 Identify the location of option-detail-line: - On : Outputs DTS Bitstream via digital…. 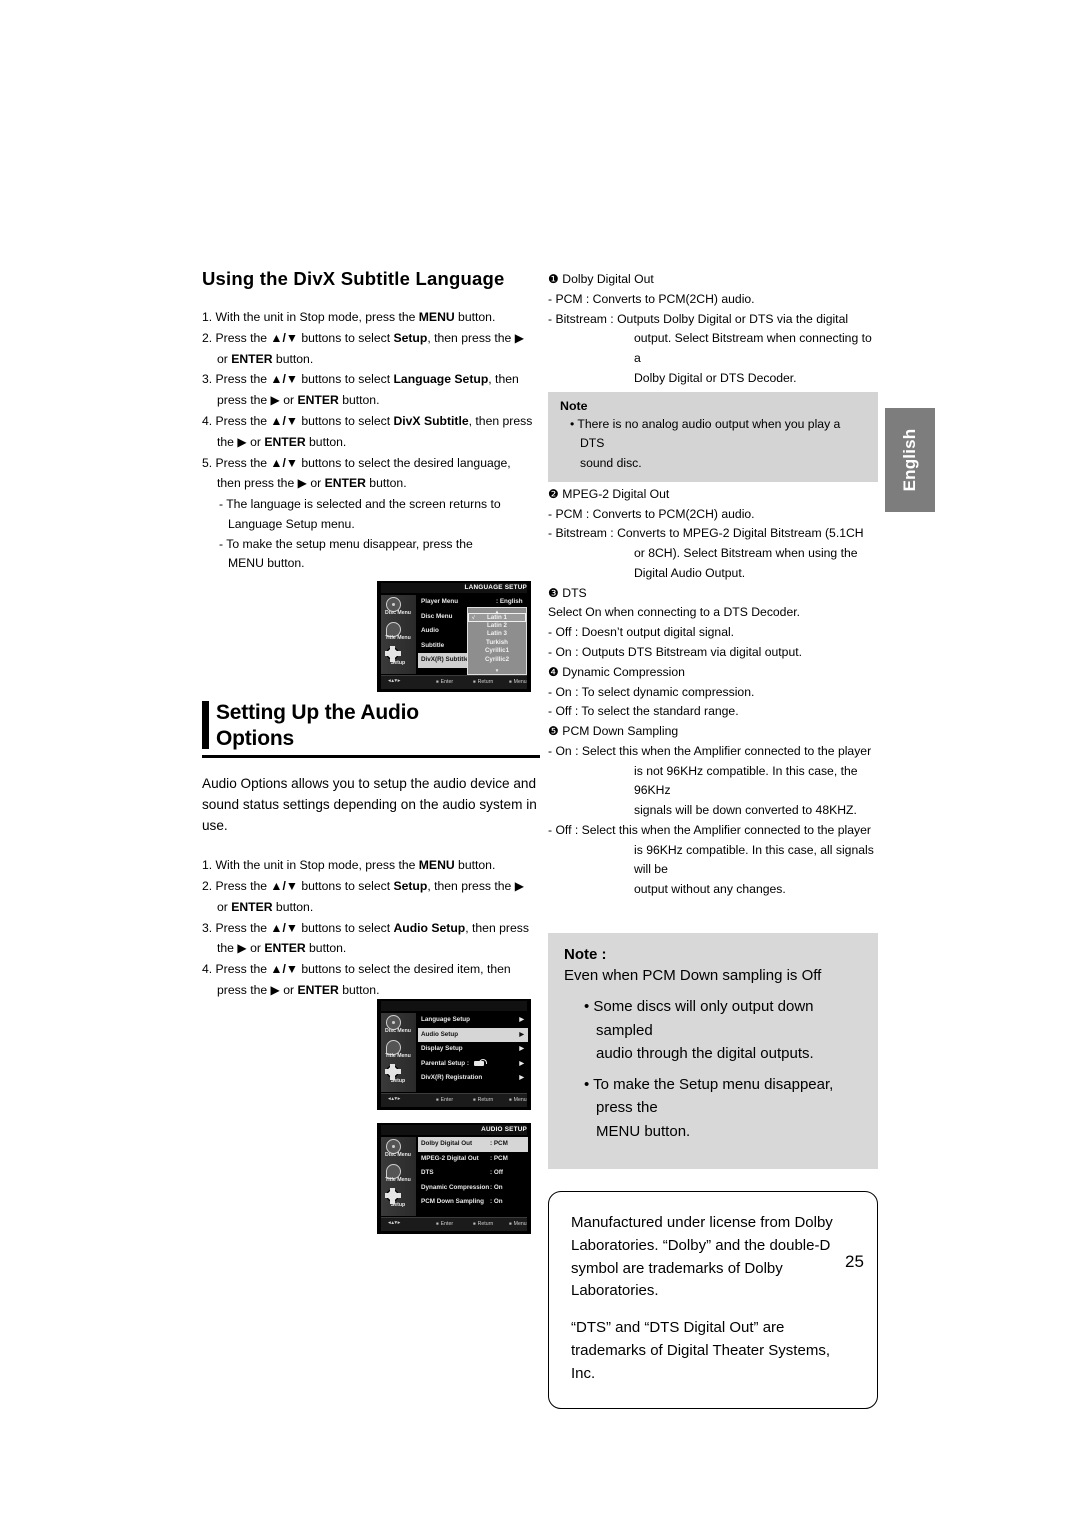
(675, 652).